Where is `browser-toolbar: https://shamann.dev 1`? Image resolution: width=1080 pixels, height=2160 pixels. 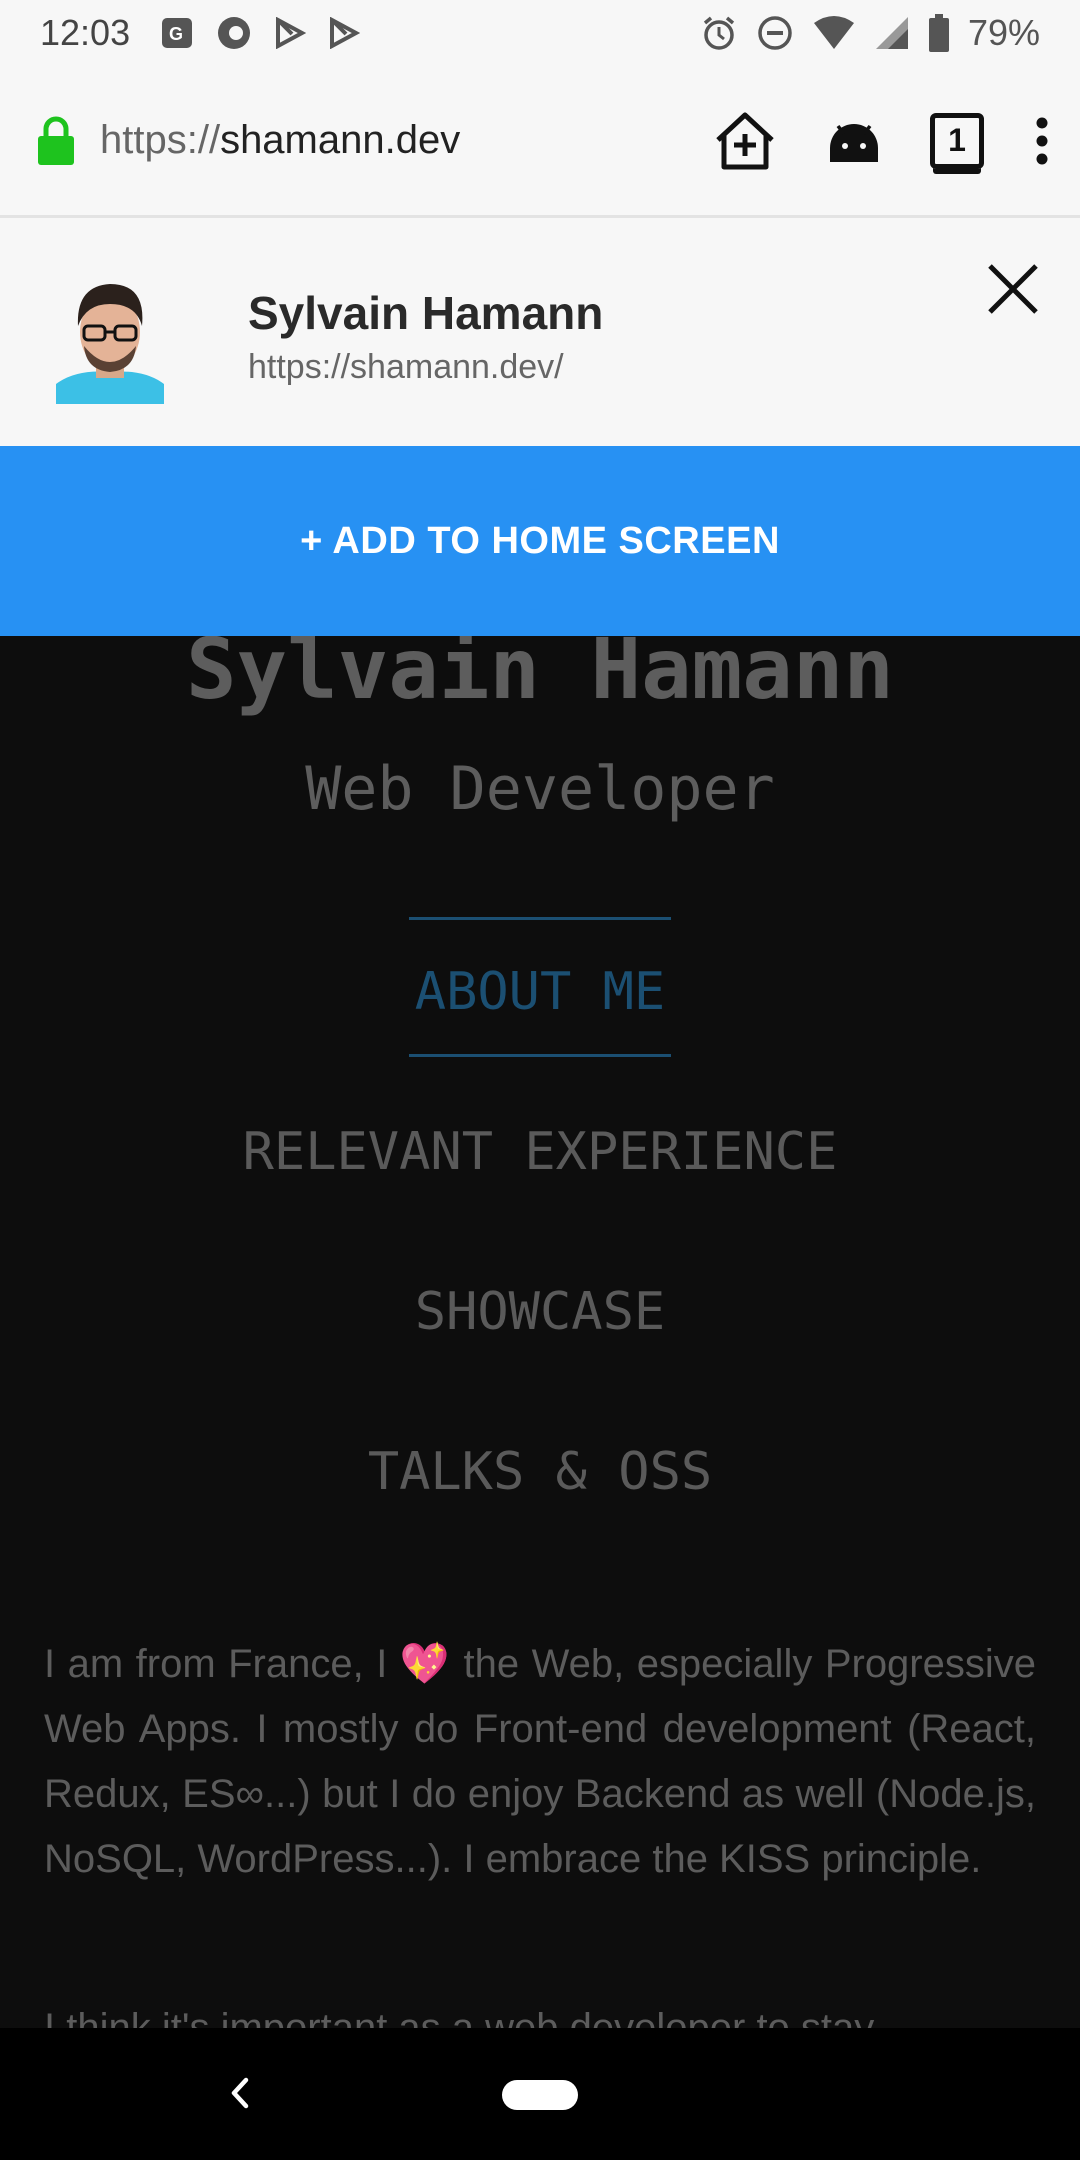
browser-toolbar: https://shamann.dev 1 is located at coordinates (540, 142).